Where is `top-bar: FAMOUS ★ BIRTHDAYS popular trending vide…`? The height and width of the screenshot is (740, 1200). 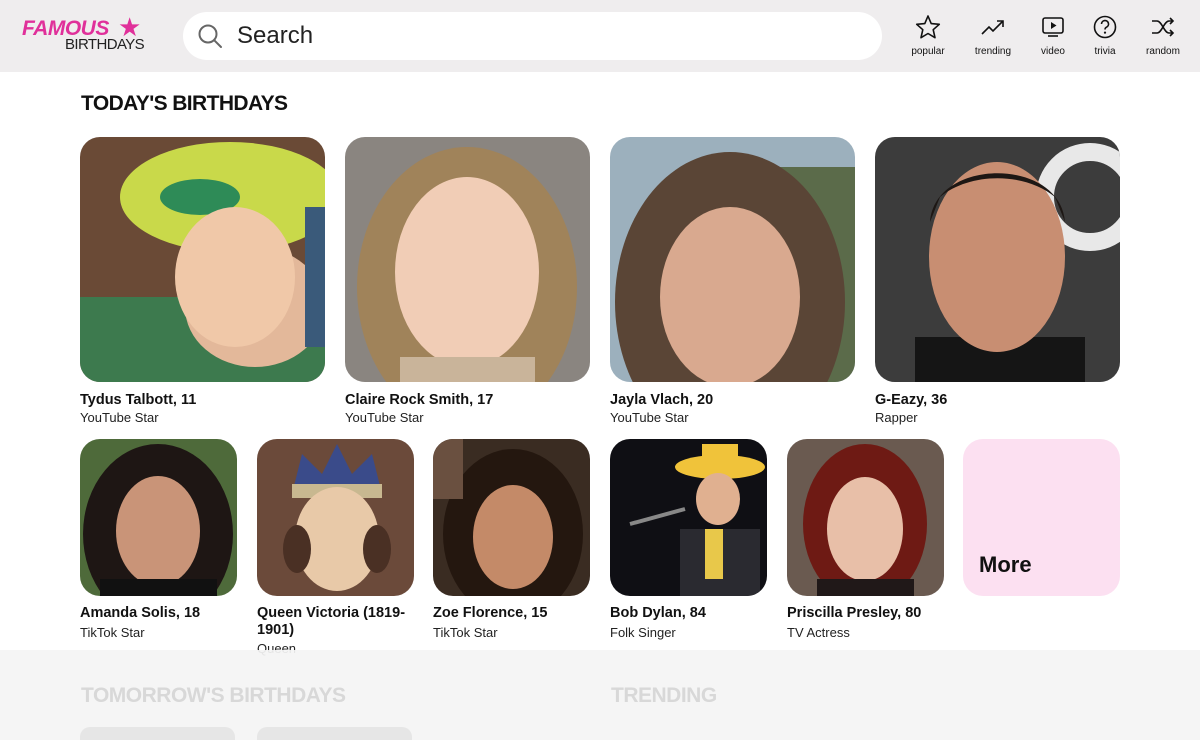
top-bar: FAMOUS ★ BIRTHDAYS popular trending vide… is located at coordinates (600, 36).